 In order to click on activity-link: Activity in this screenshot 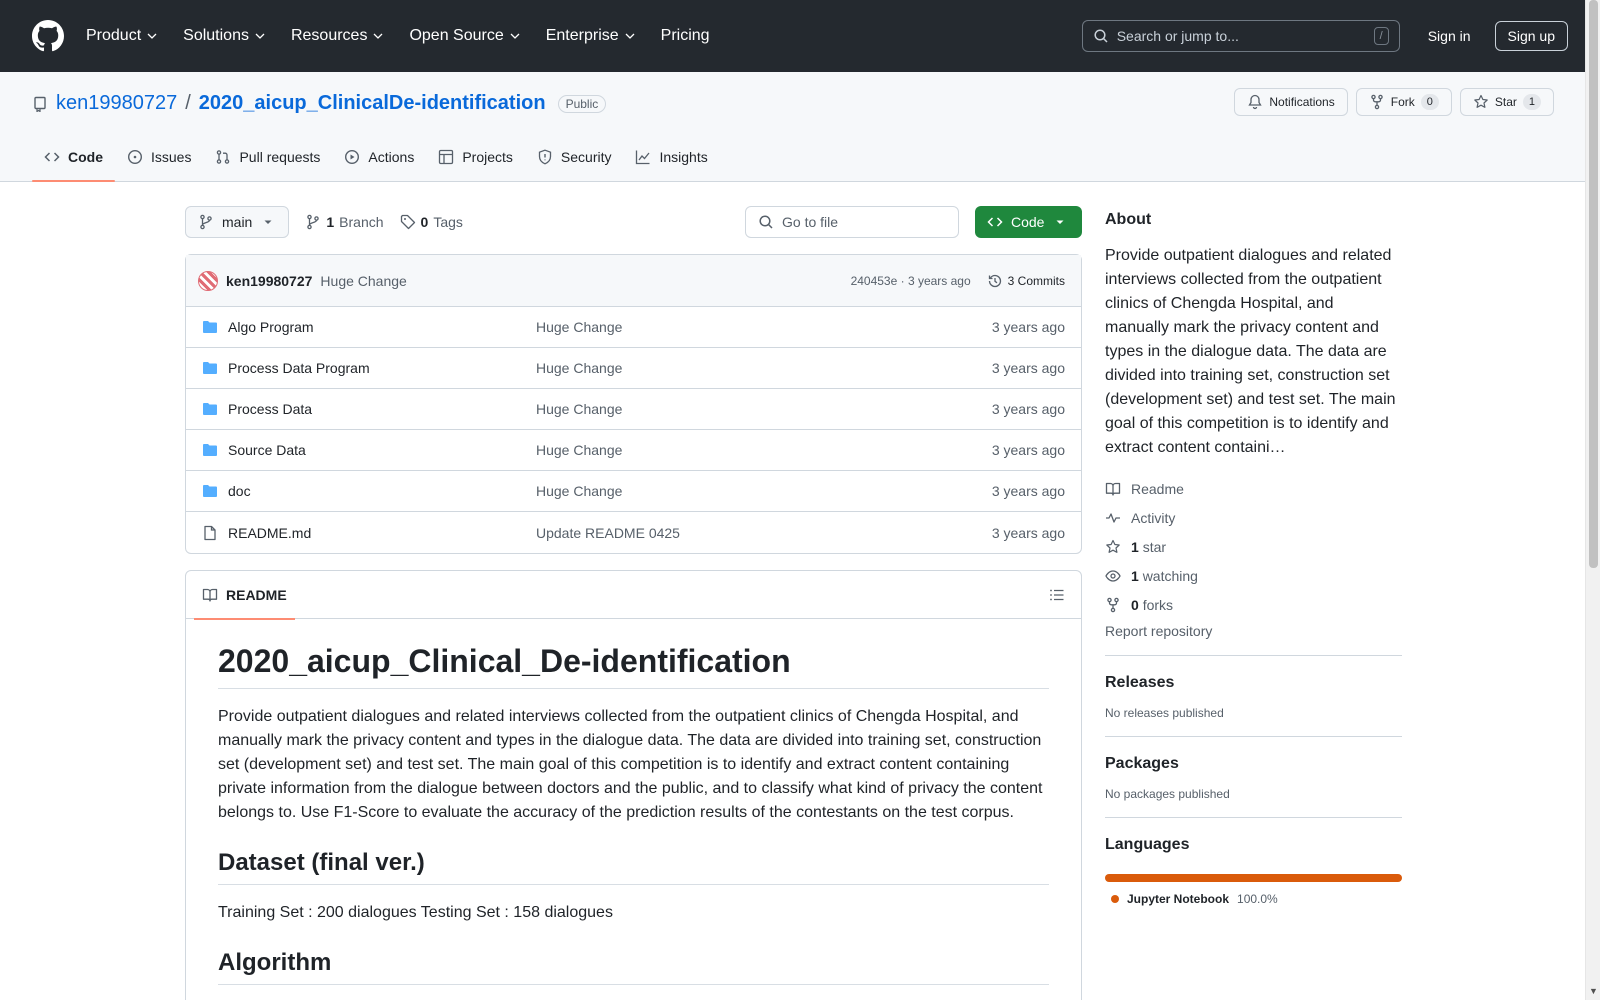, I will do `click(1253, 517)`.